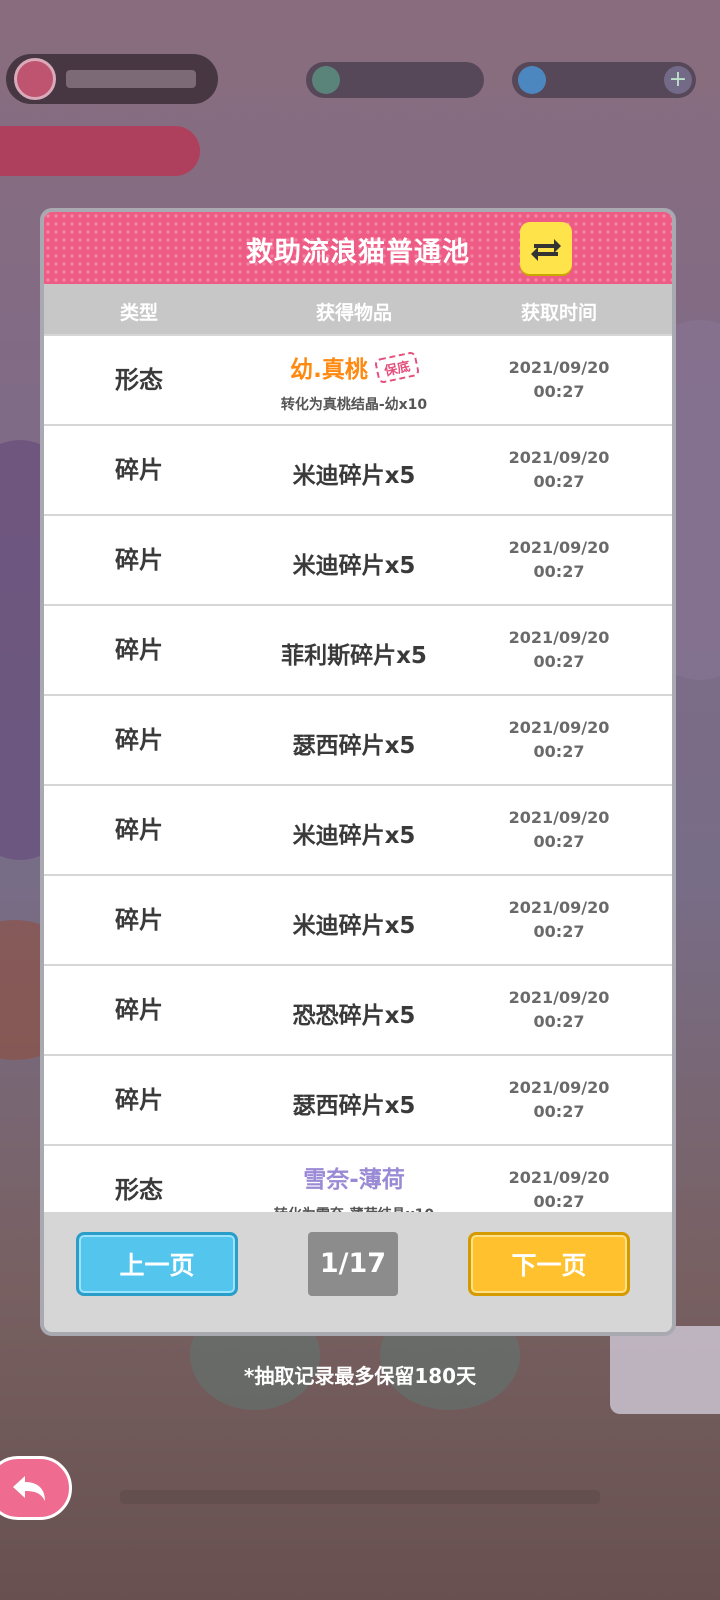 The image size is (720, 1600). I want to click on table-row: 碎片 菲利斯碎片x5 2021/09/20 00:27, so click(358, 650).